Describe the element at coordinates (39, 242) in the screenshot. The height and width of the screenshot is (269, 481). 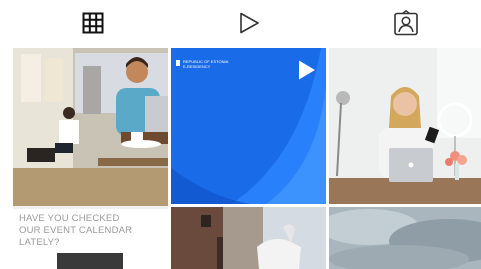
I see `post-1-caption-line-3: LATELY?` at that location.